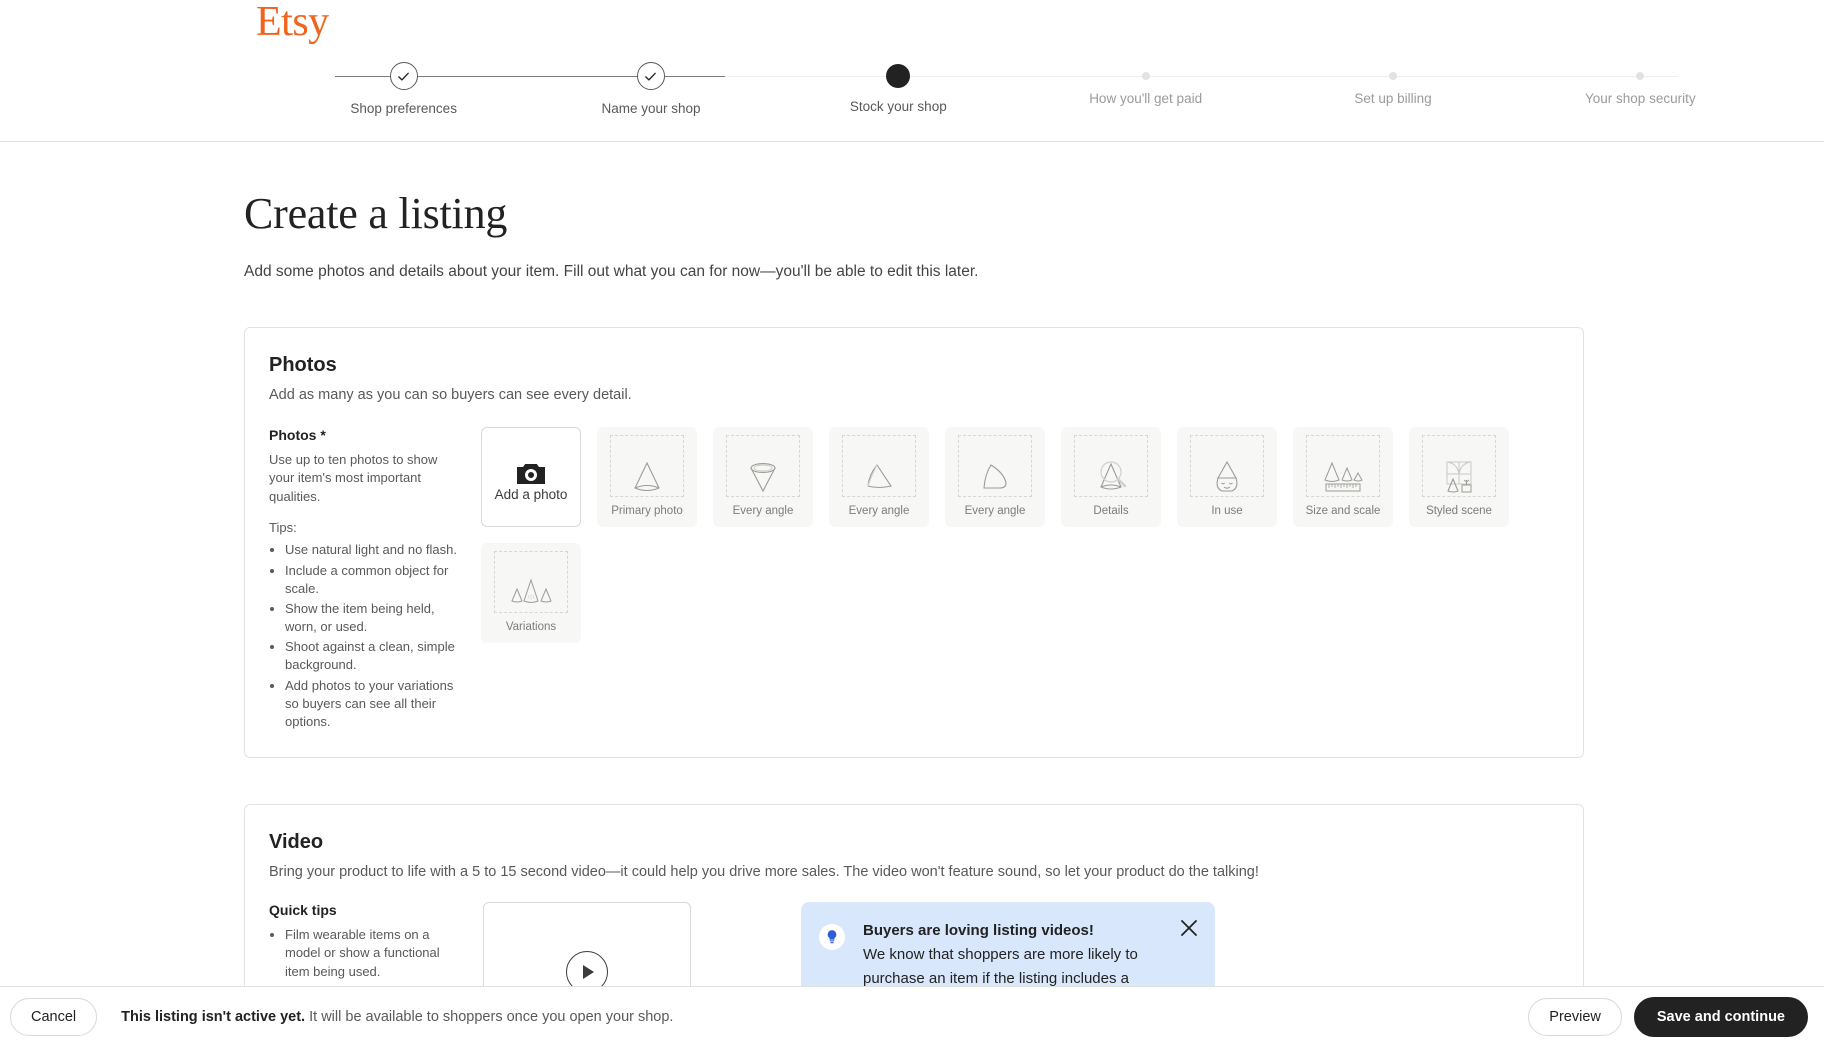 The height and width of the screenshot is (1046, 1824). Describe the element at coordinates (213, 1016) in the screenshot. I see `listing-status-bold: This listing isn't active yet.` at that location.